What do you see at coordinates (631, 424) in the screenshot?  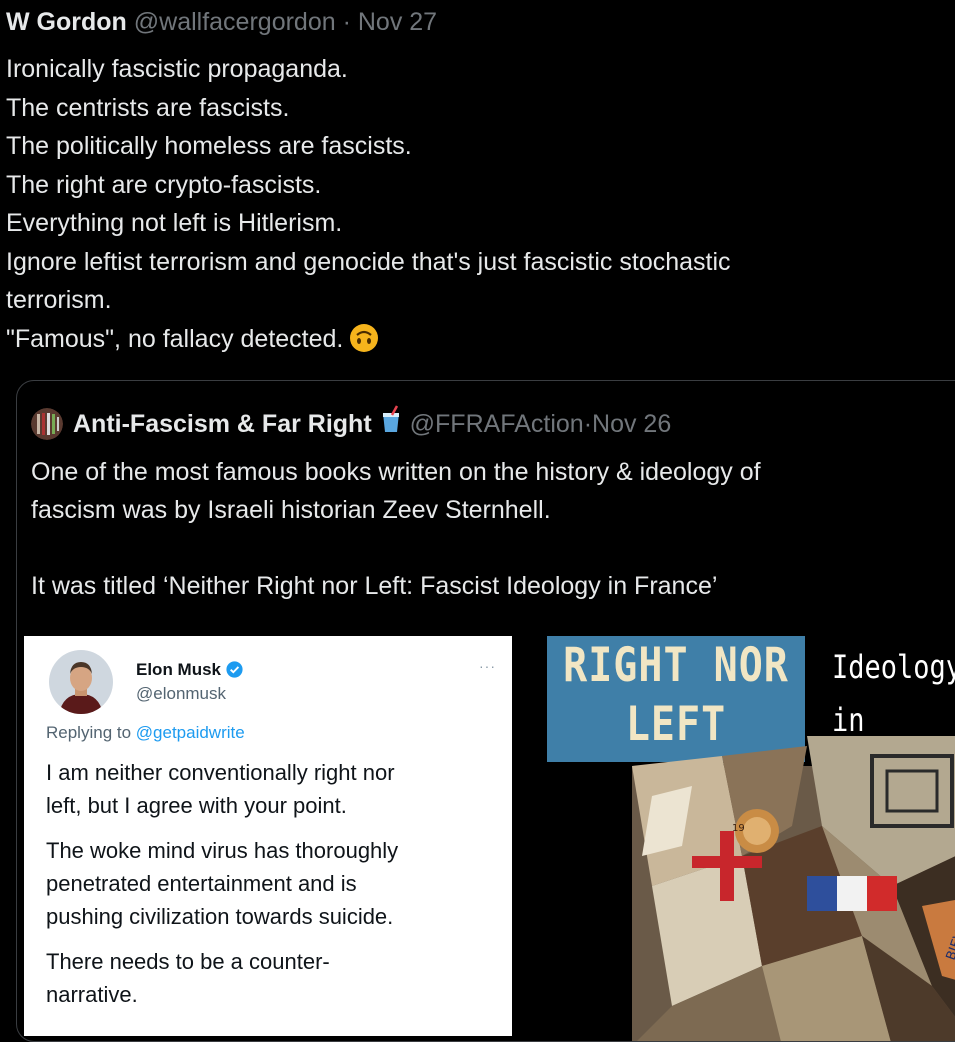 I see `quoted-tweet-date: Nov 26` at bounding box center [631, 424].